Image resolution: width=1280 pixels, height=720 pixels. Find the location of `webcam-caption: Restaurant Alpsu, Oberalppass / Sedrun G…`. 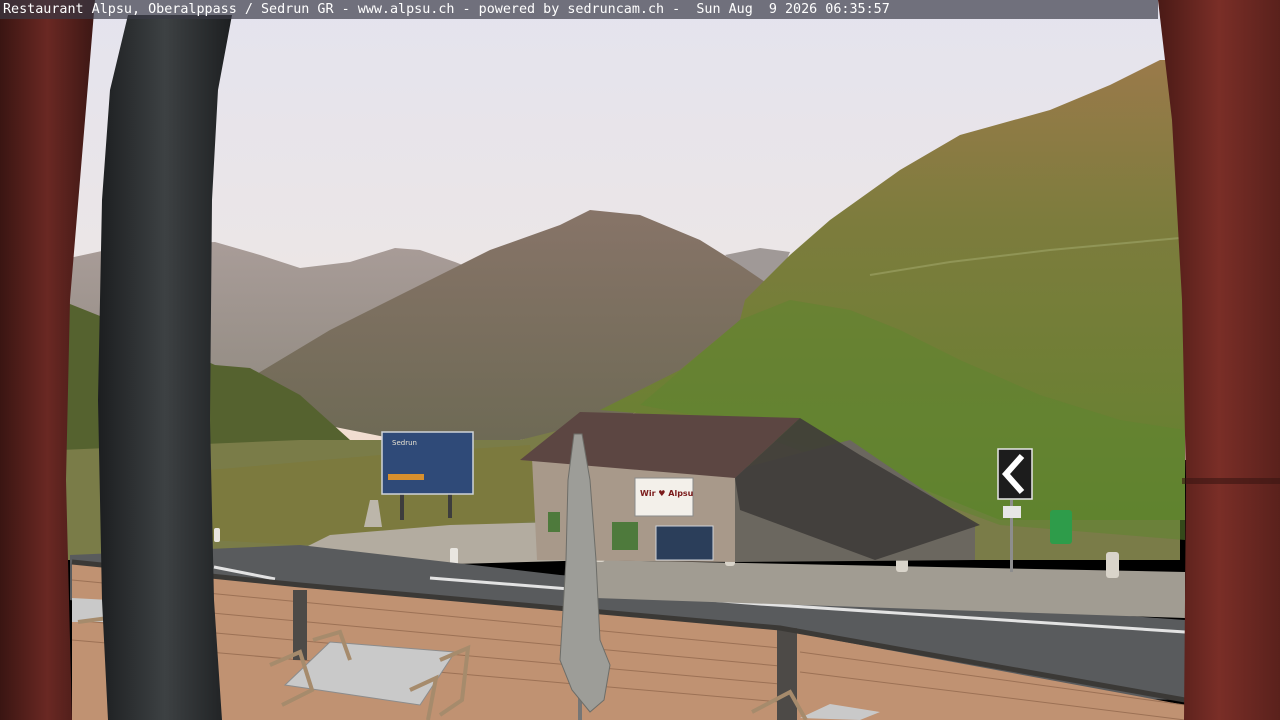

webcam-caption: Restaurant Alpsu, Oberalppass / Sedrun G… is located at coordinates (446, 9).